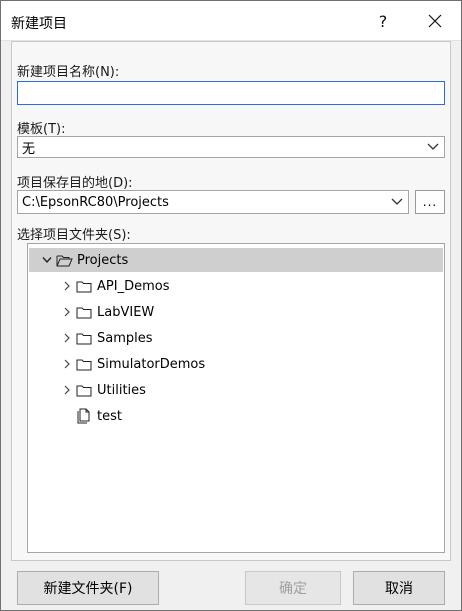  What do you see at coordinates (231, 21) in the screenshot?
I see `title-bar: 新建项目 ?` at bounding box center [231, 21].